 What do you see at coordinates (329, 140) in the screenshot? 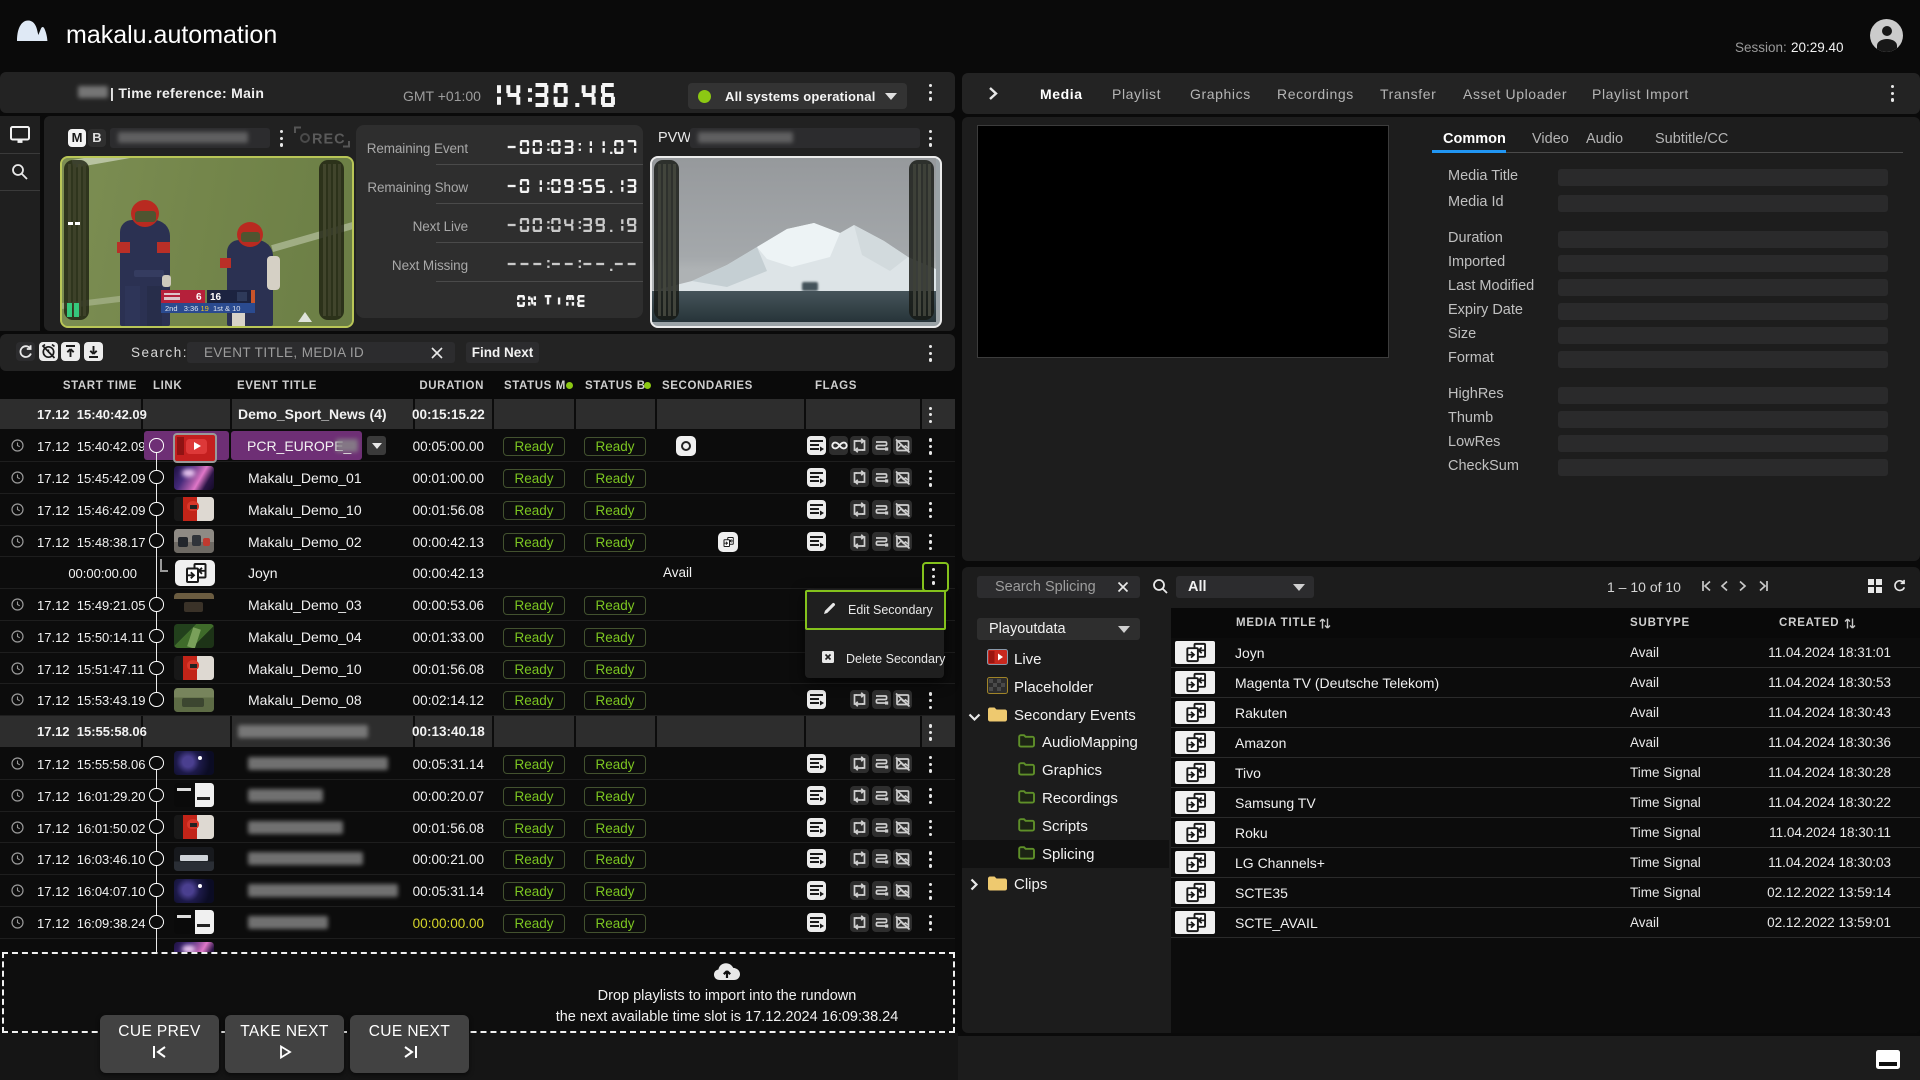
I see `svg-text: REC` at bounding box center [329, 140].